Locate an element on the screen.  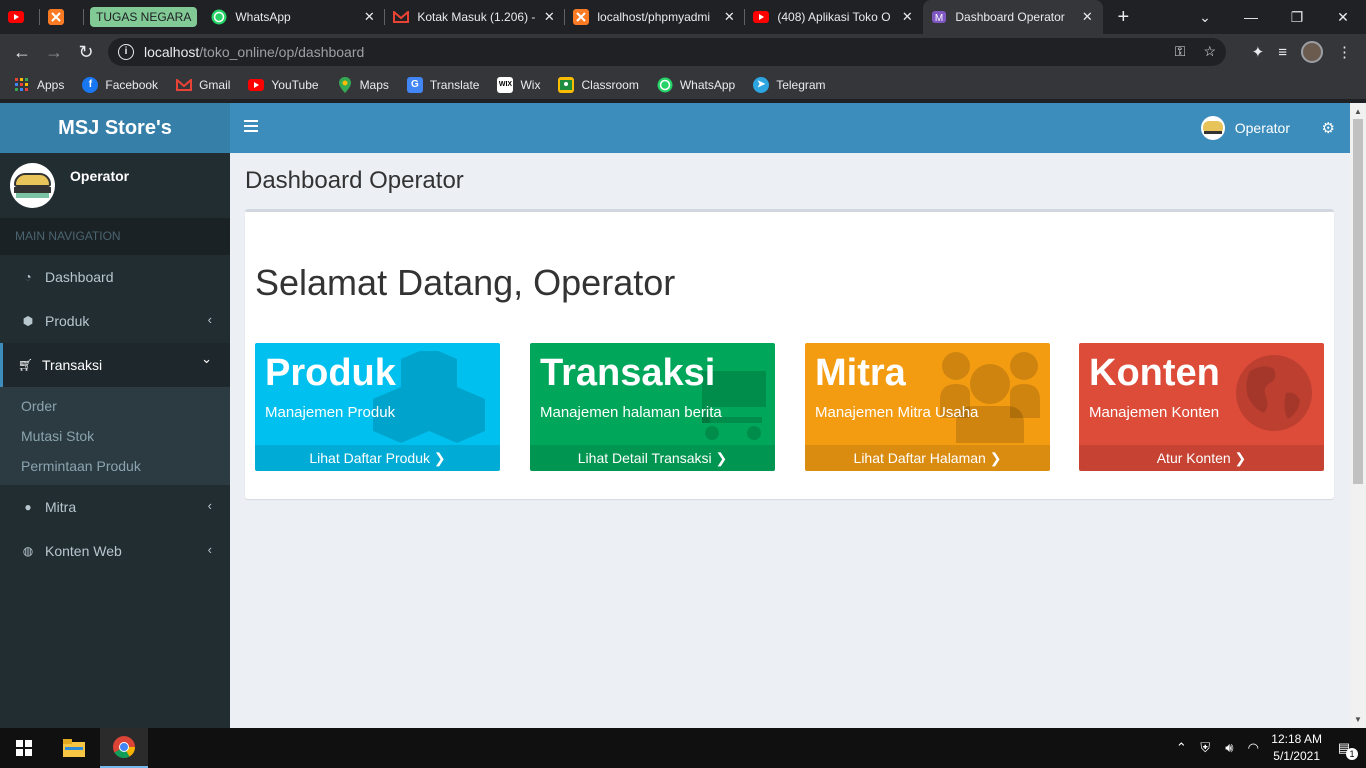
bookmark-label: Wix is located at coordinates (530, 84).